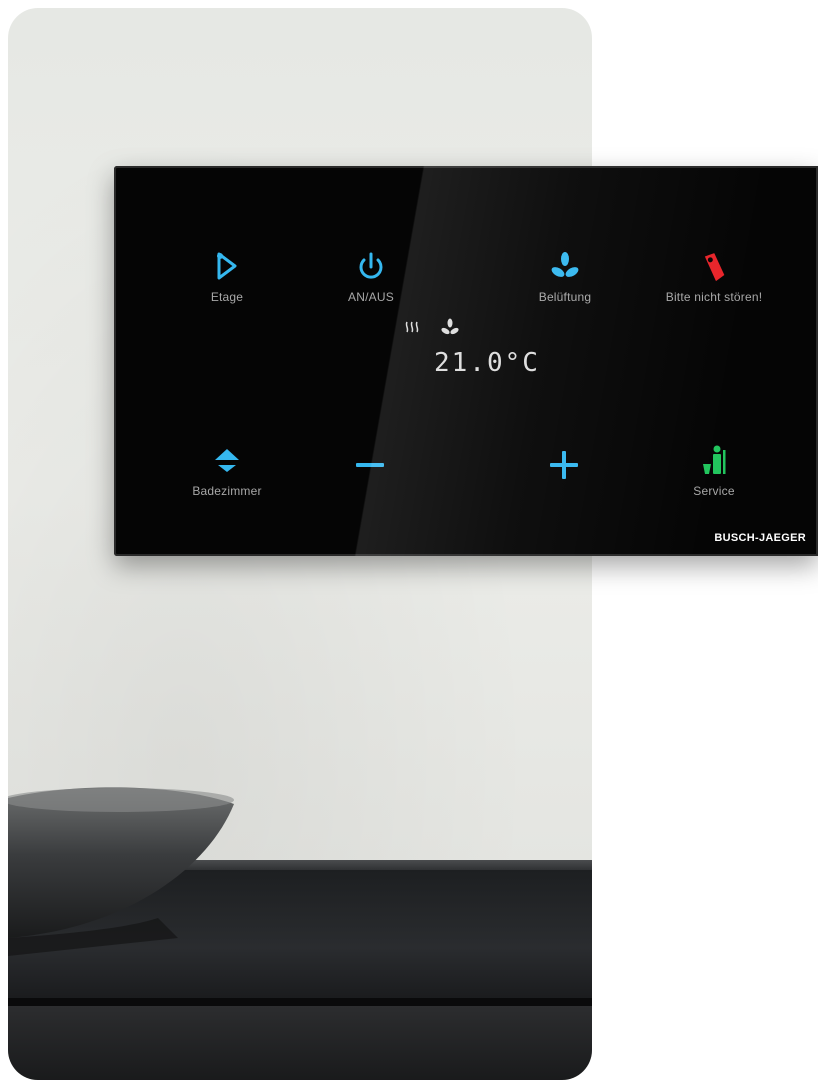 This screenshot has width=818, height=1088. I want to click on fan-mode-icon, so click(450, 326).